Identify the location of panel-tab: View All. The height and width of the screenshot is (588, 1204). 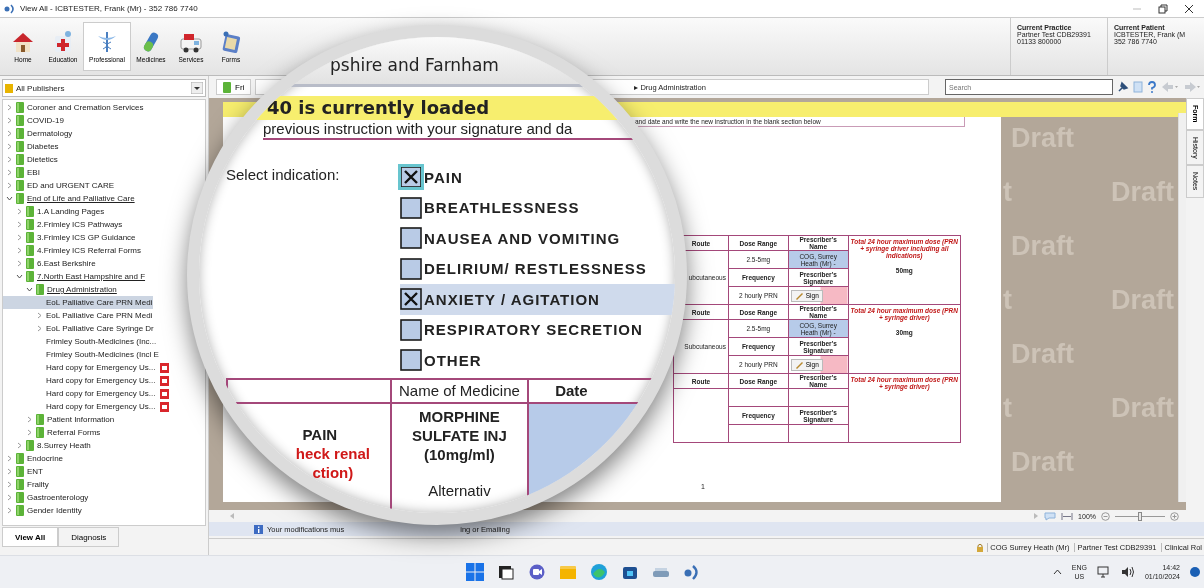
(30, 537).